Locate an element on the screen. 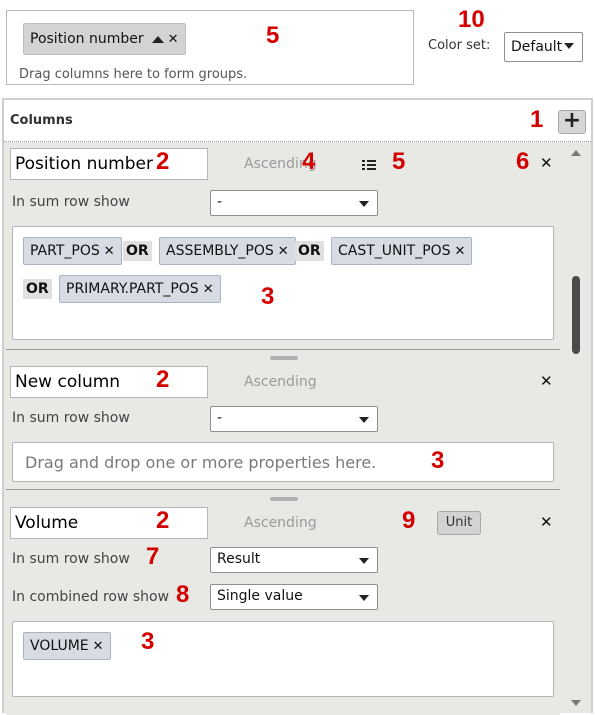 The height and width of the screenshot is (715, 595). column-name-input: New column is located at coordinates (109, 382).